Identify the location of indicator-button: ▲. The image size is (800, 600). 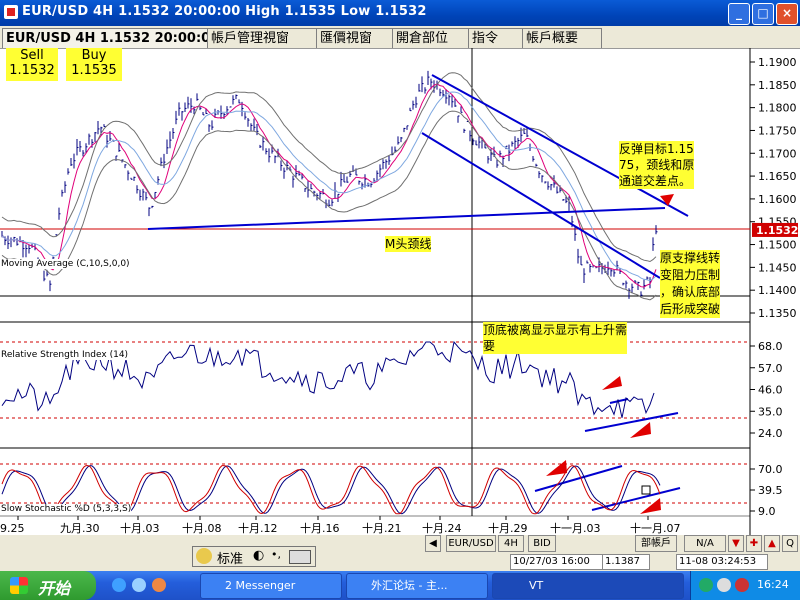
(772, 543).